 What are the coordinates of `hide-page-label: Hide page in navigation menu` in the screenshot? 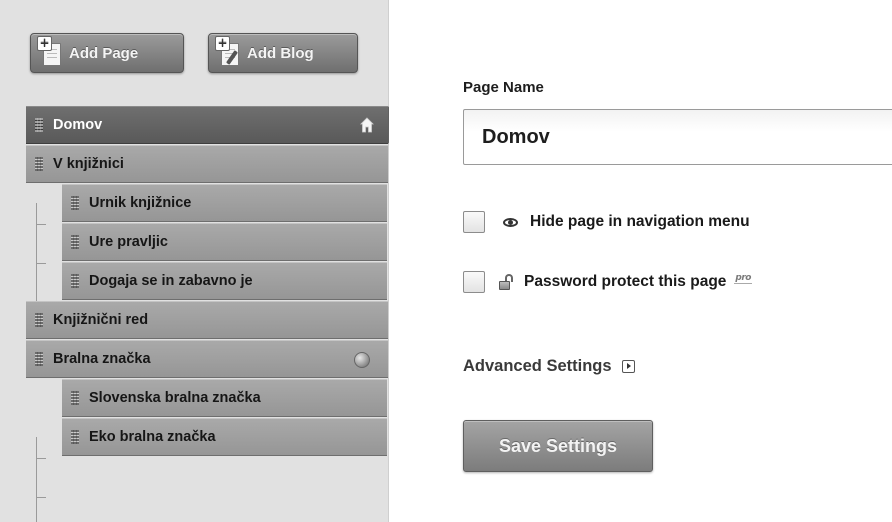 It's located at (640, 221).